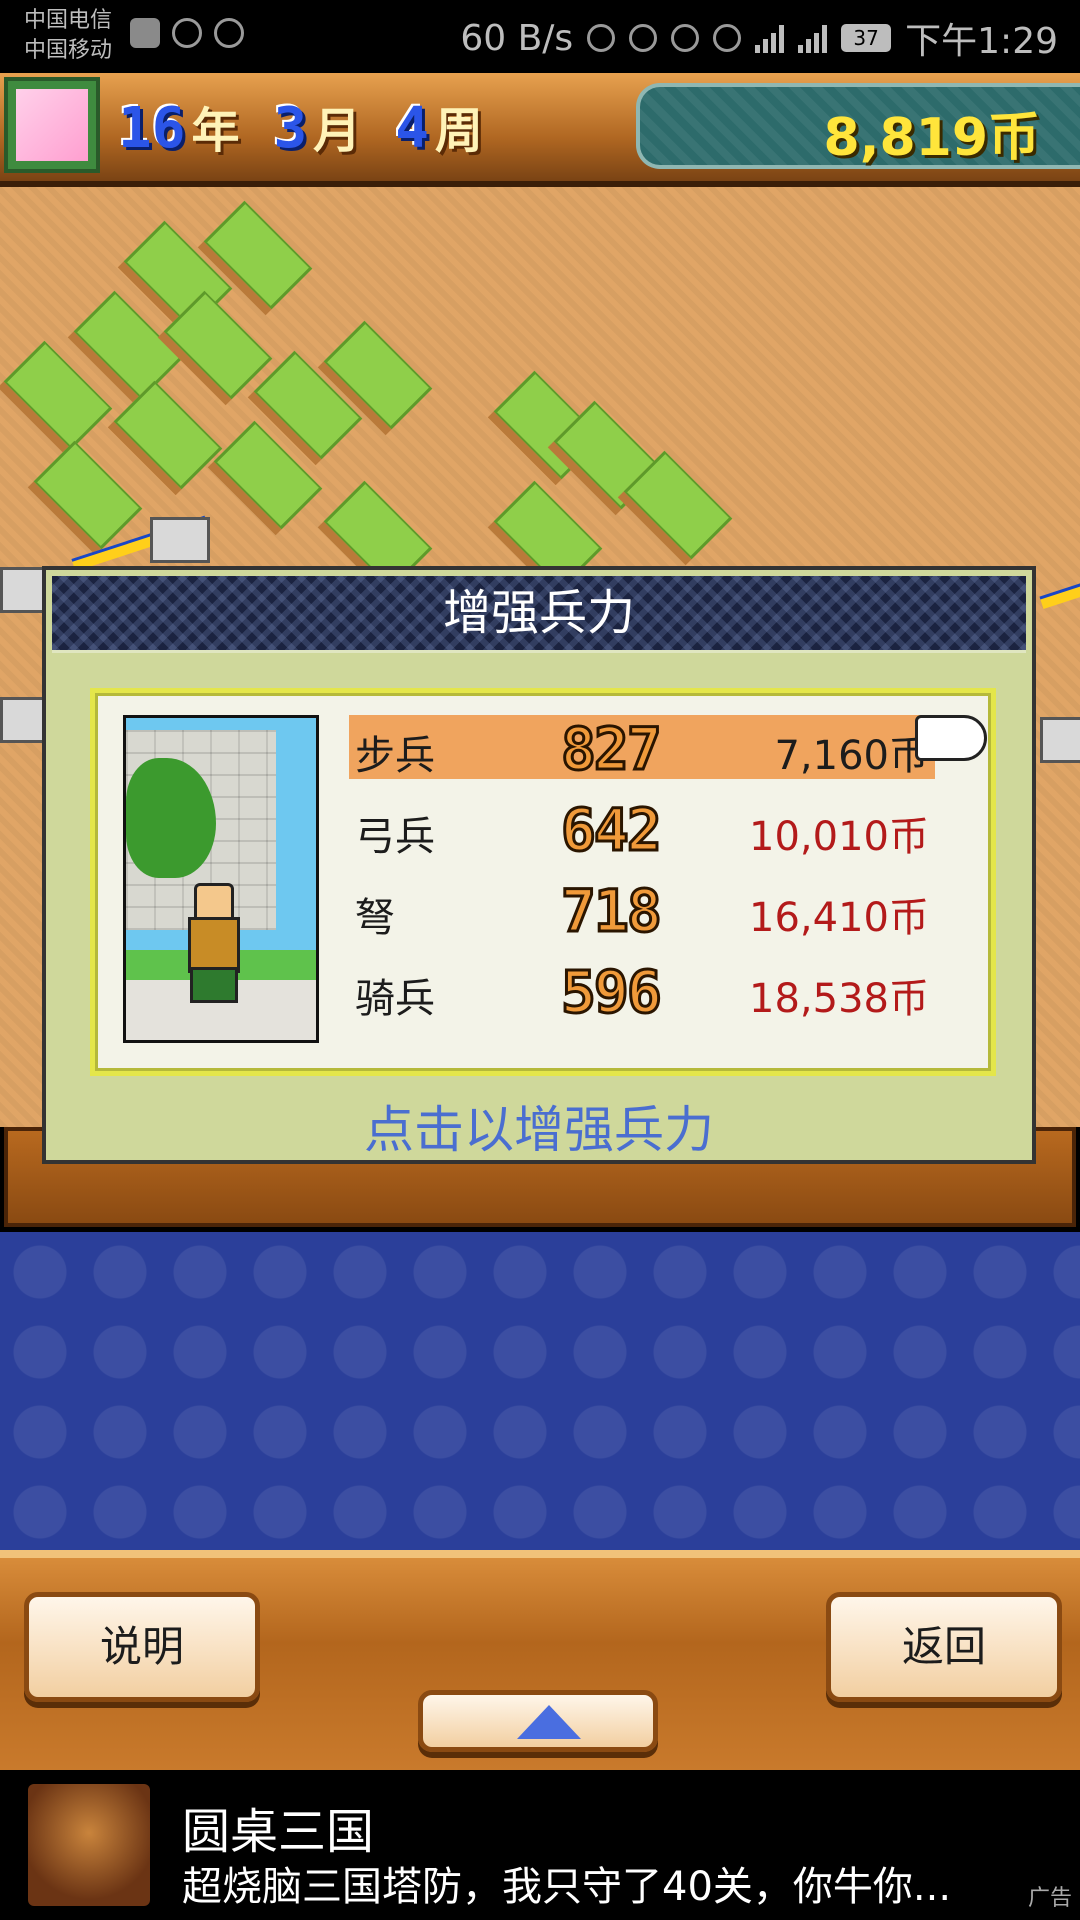 This screenshot has width=1080, height=1920. I want to click on money-amount: 8,819币, so click(931, 138).